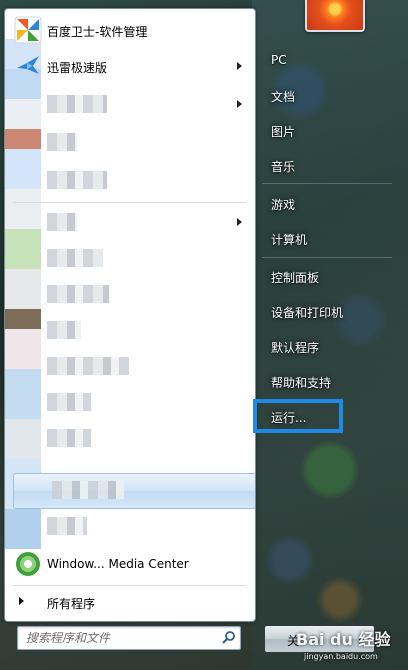 The width and height of the screenshot is (408, 670). I want to click on baidu-jingyan-watermark: Bai du 经验 jingyan.baidu.com, so click(351, 646).